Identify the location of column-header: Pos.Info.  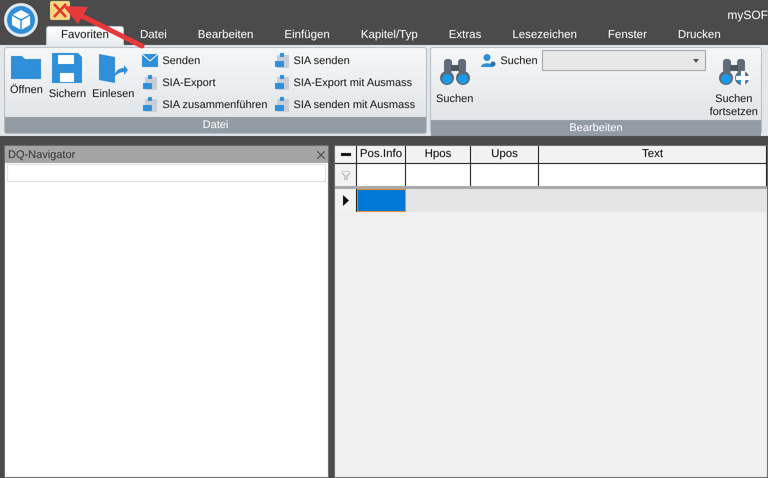
(381, 155).